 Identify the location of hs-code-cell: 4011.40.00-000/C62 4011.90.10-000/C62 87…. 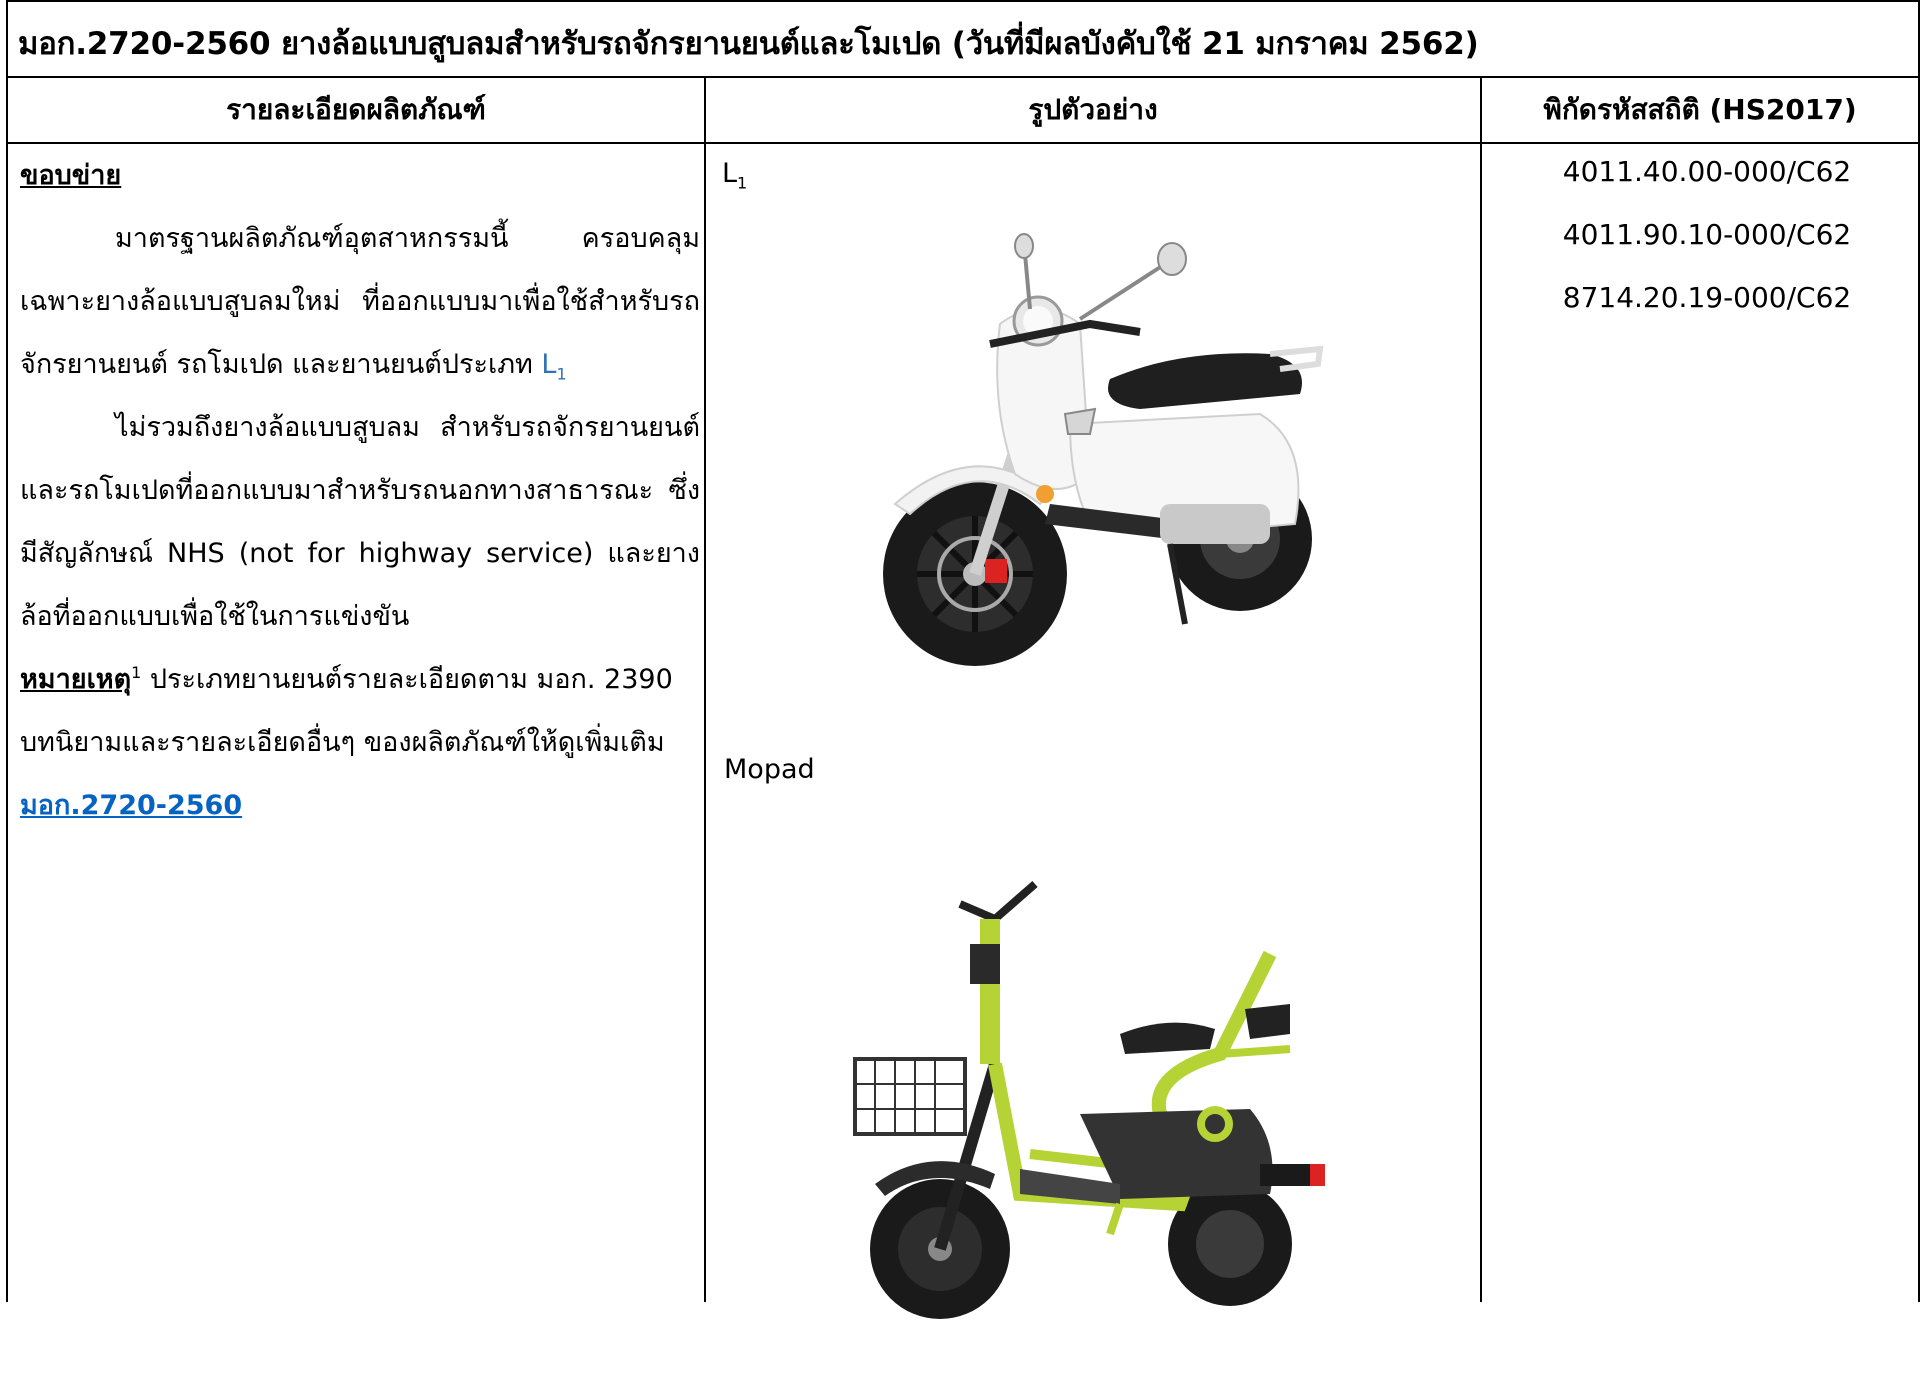
(1707, 238).